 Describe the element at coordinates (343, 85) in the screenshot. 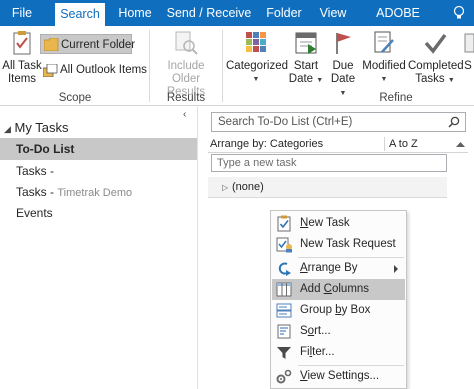

I see `due-date-label-2: Date ▼` at that location.